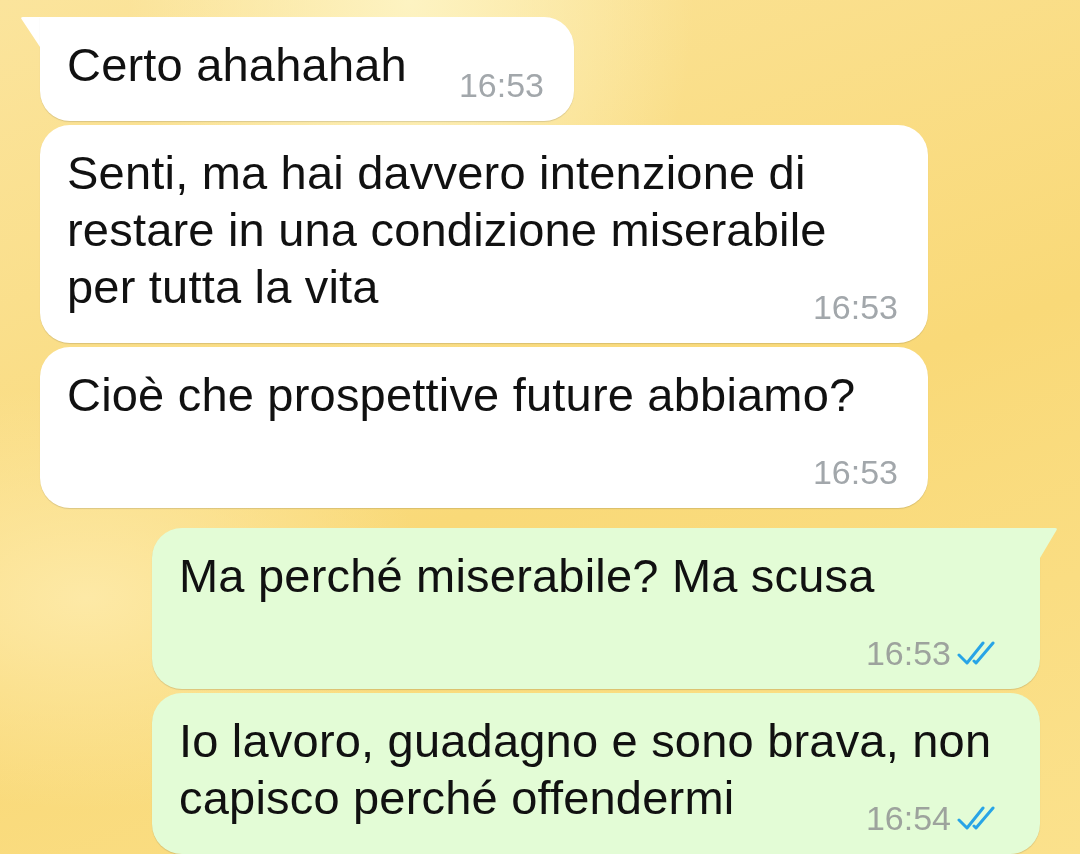  Describe the element at coordinates (908, 818) in the screenshot. I see `message-time: 16:54` at that location.